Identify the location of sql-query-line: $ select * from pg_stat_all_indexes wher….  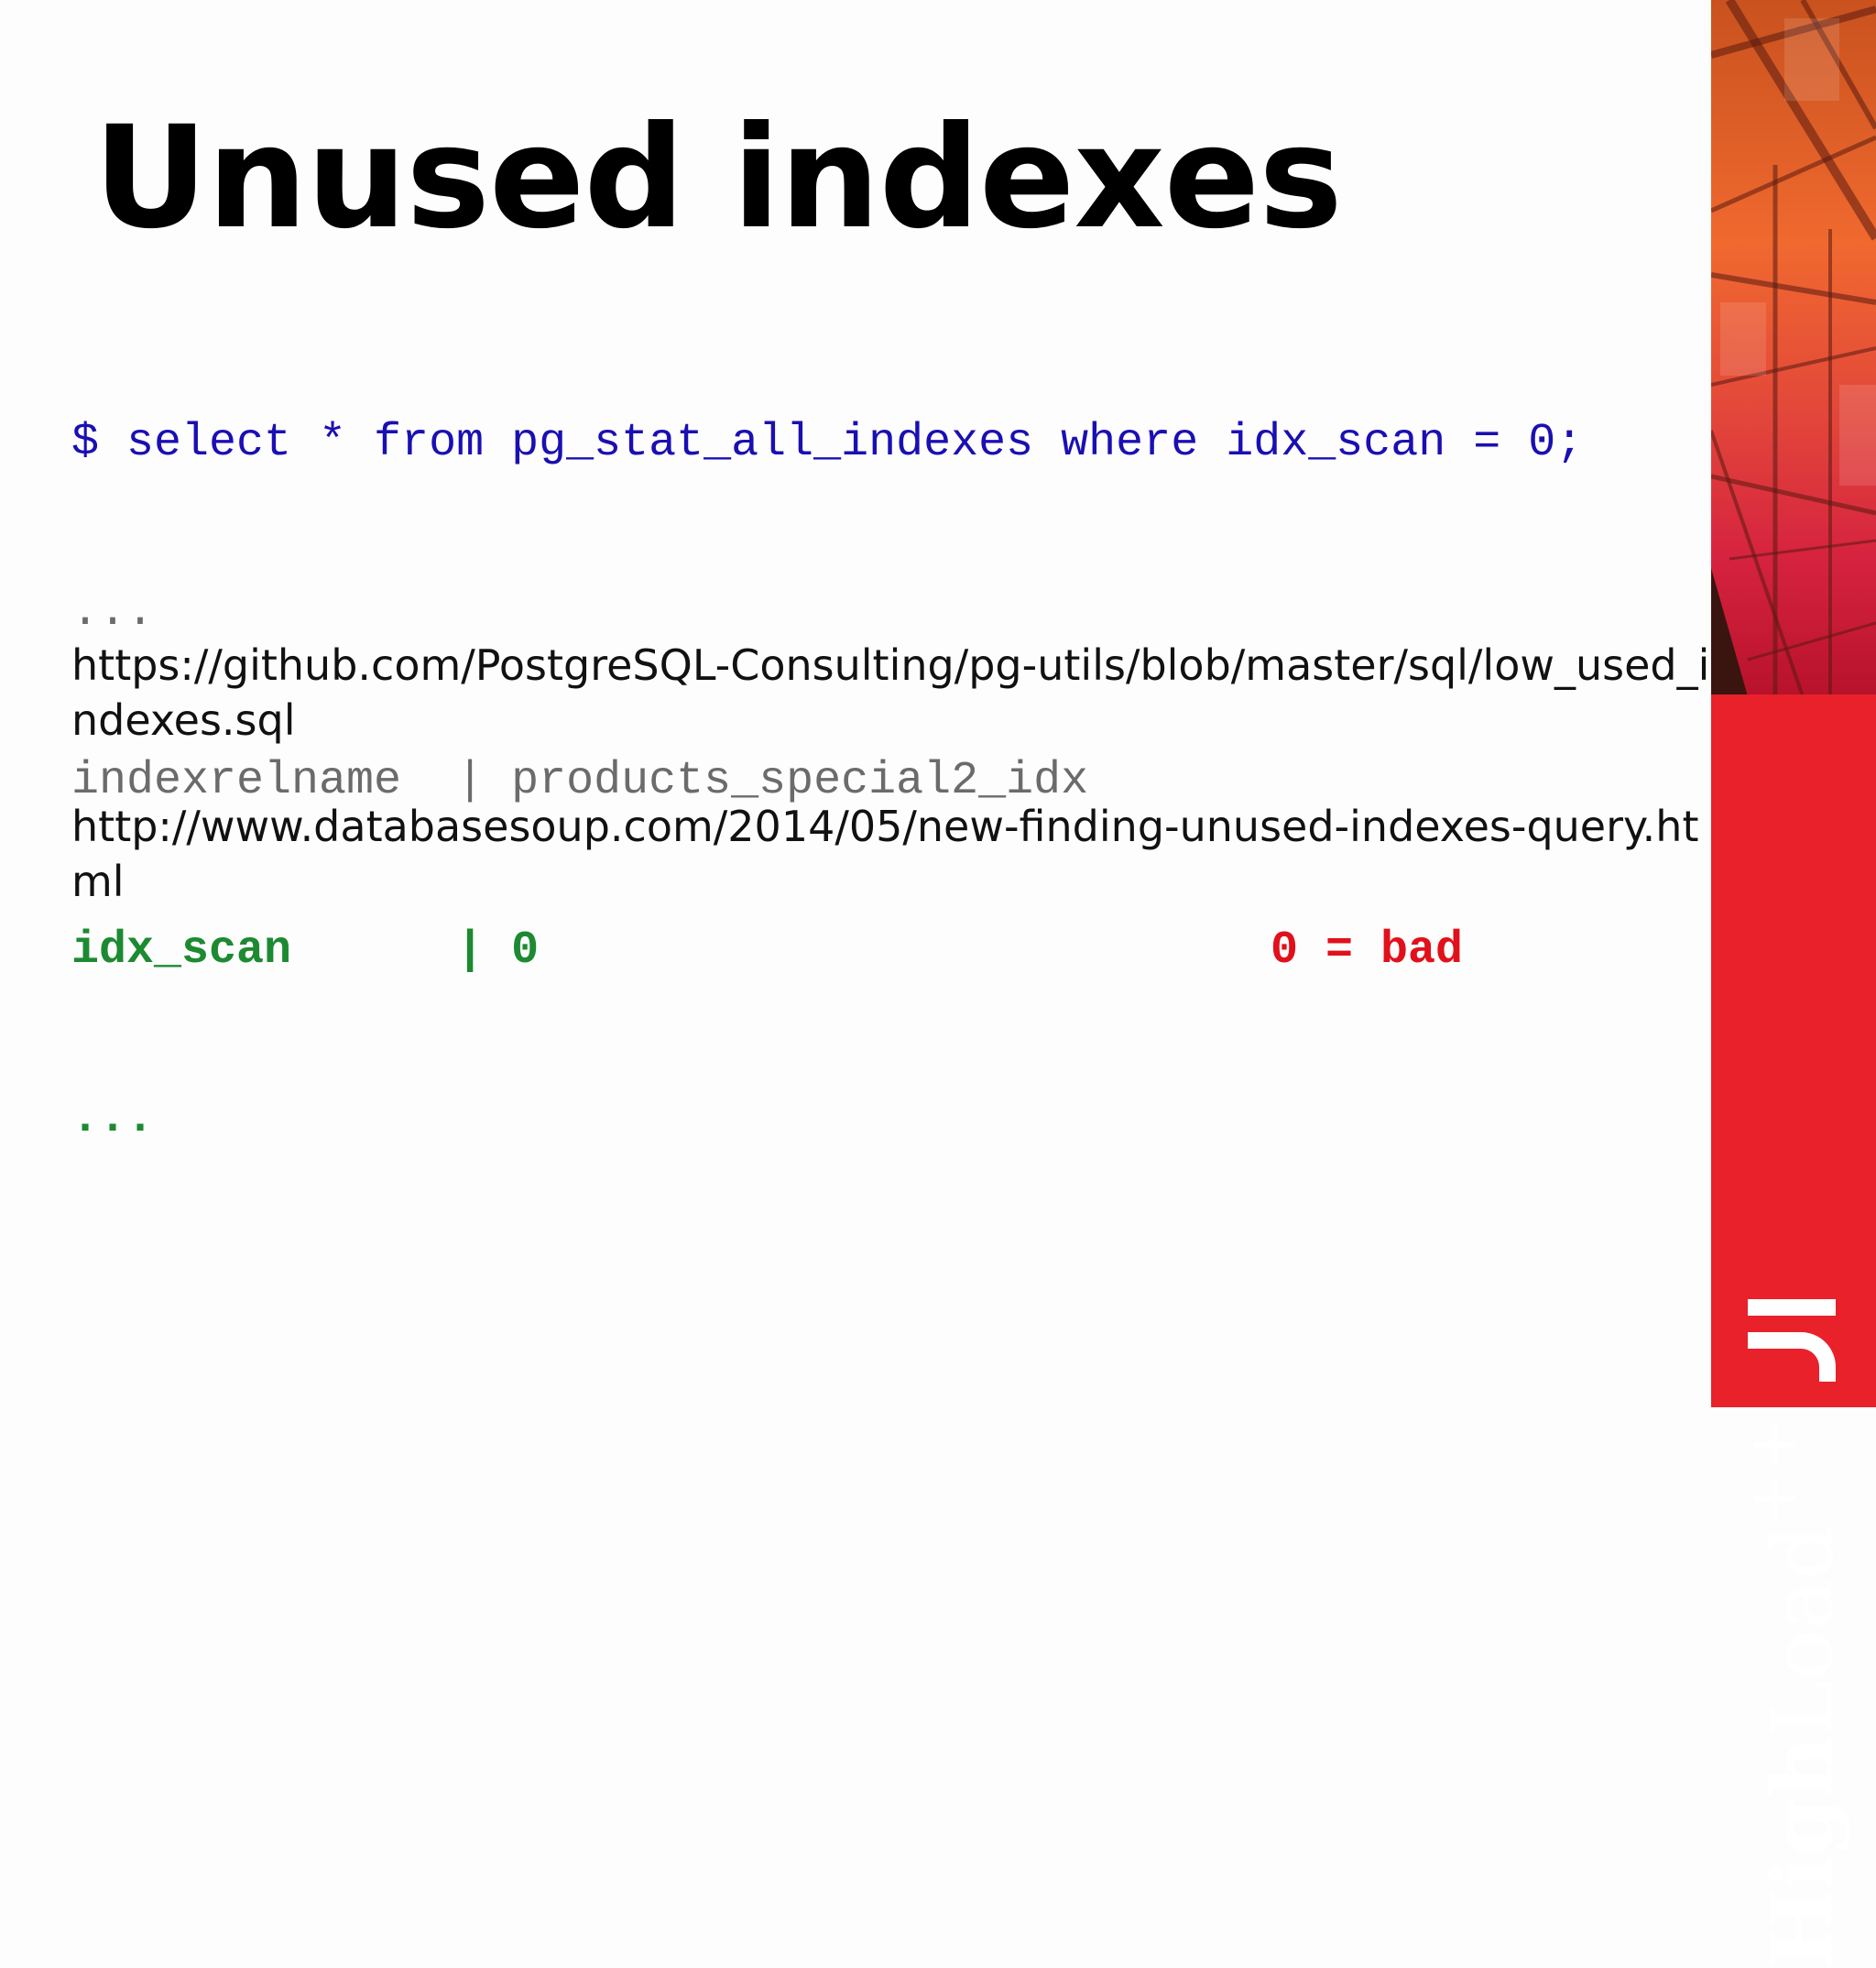
(827, 443).